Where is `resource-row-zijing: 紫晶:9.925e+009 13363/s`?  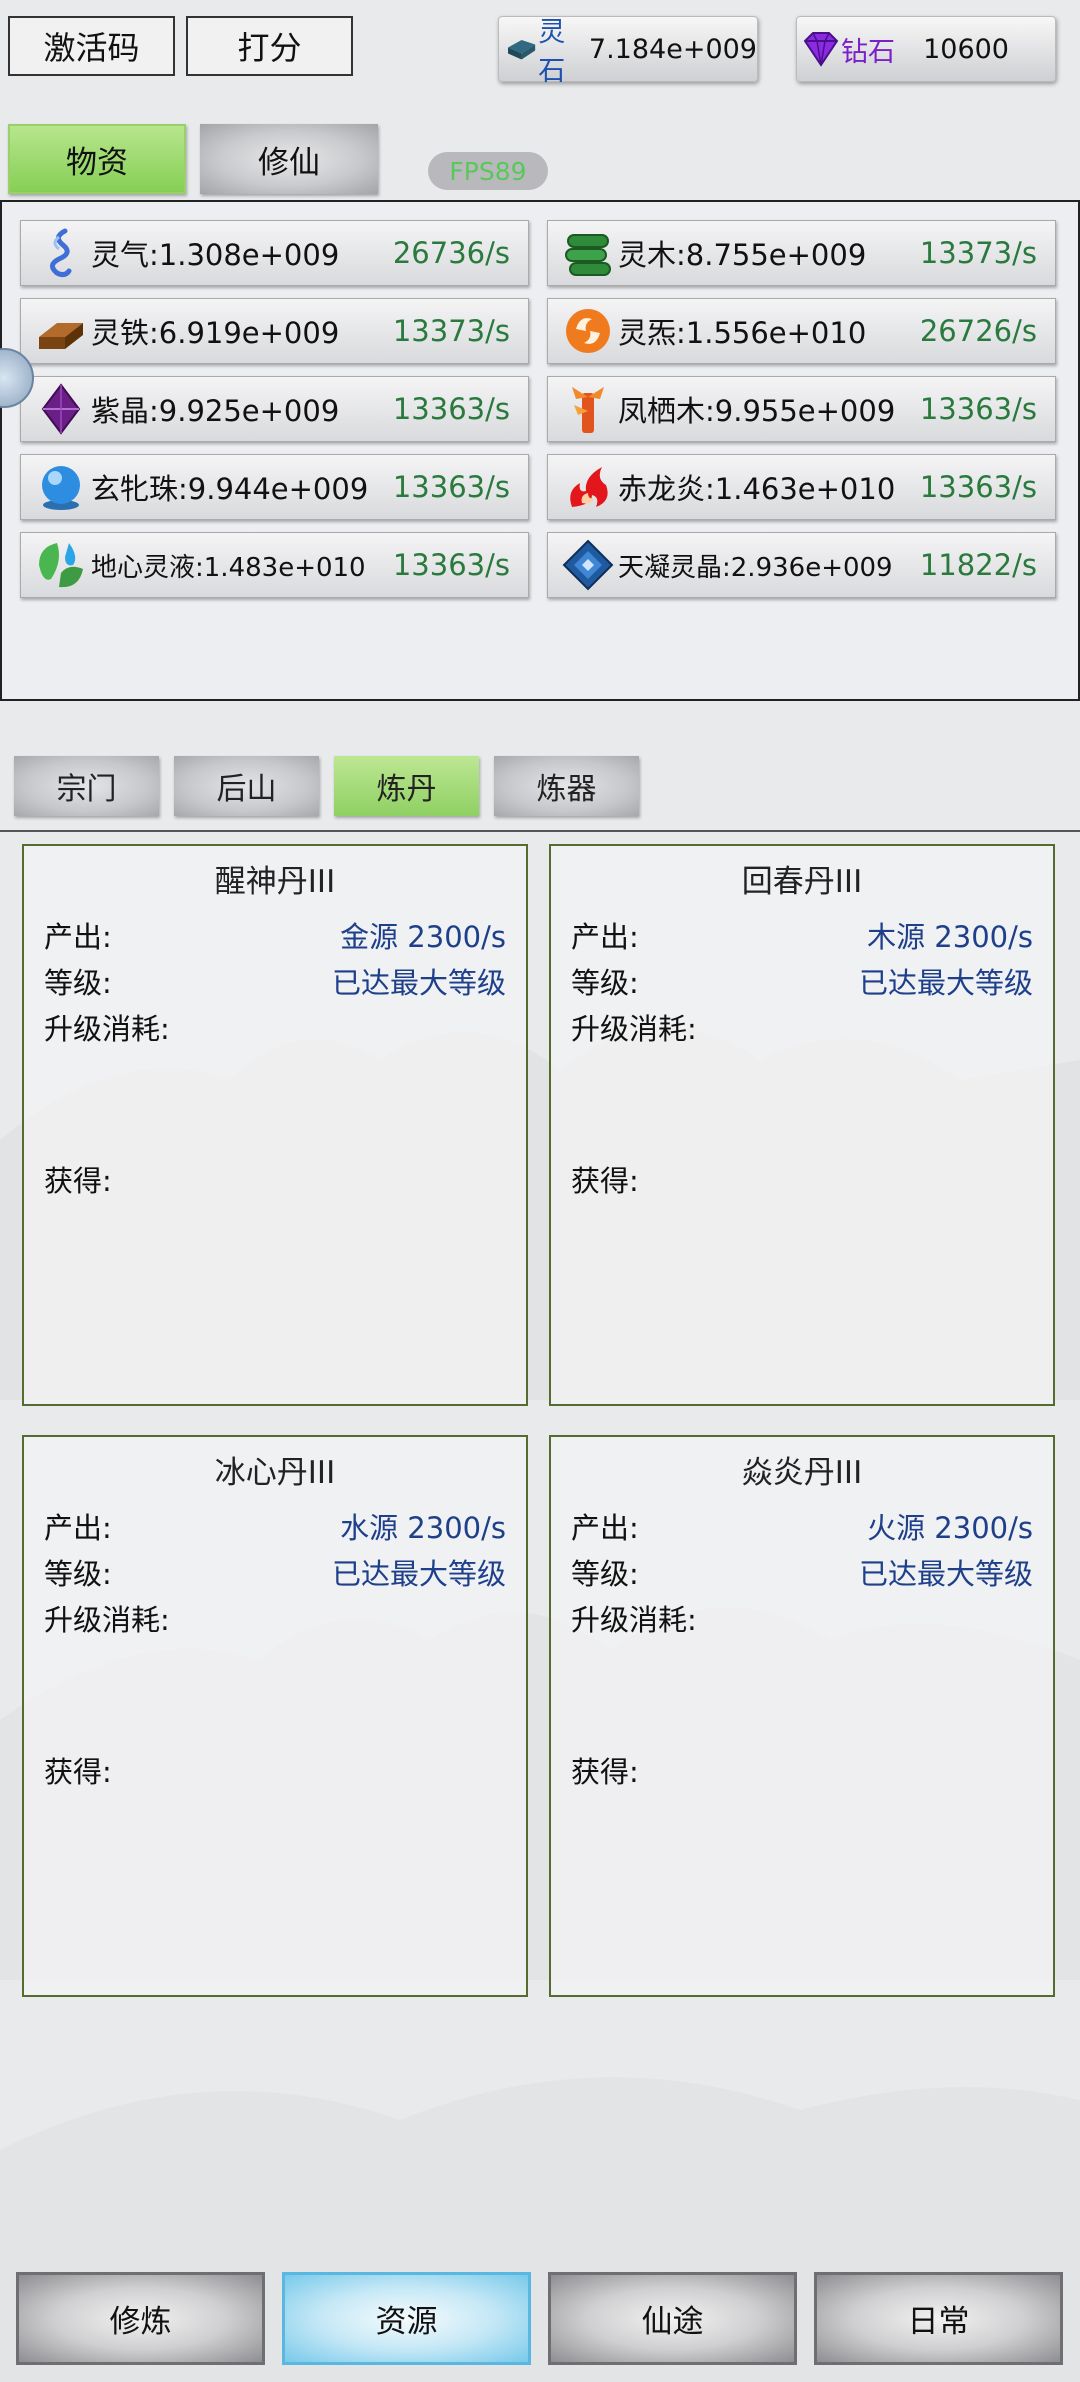
resource-row-zijing: 紫晶:9.925e+009 13363/s is located at coordinates (274, 409).